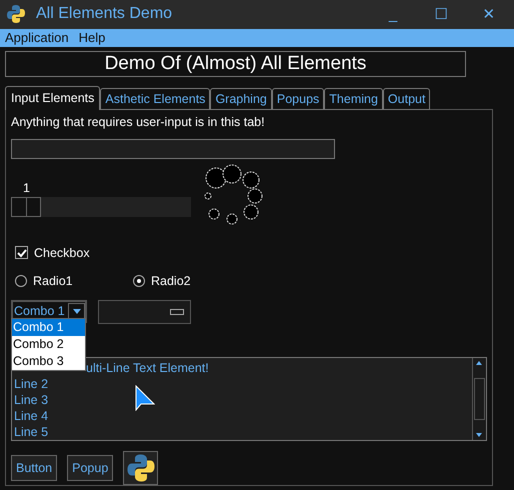 This screenshot has width=514, height=490. I want to click on slider-thumb, so click(26, 206).